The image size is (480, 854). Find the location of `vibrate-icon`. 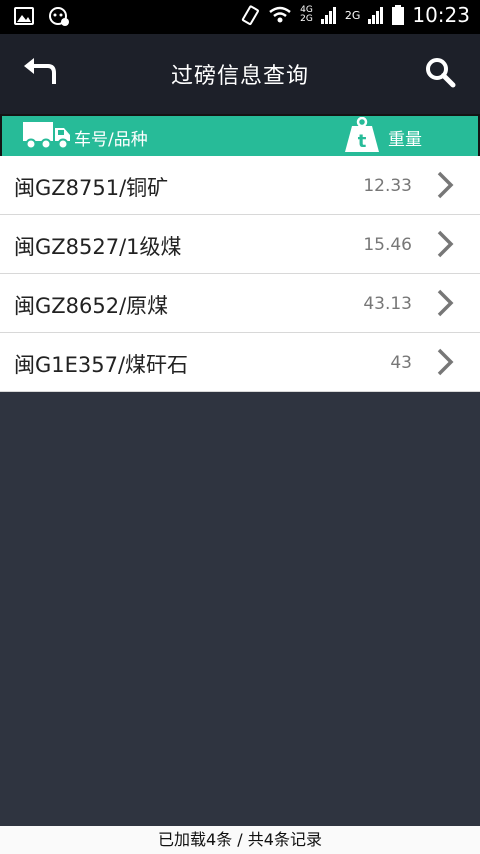

vibrate-icon is located at coordinates (250, 15).